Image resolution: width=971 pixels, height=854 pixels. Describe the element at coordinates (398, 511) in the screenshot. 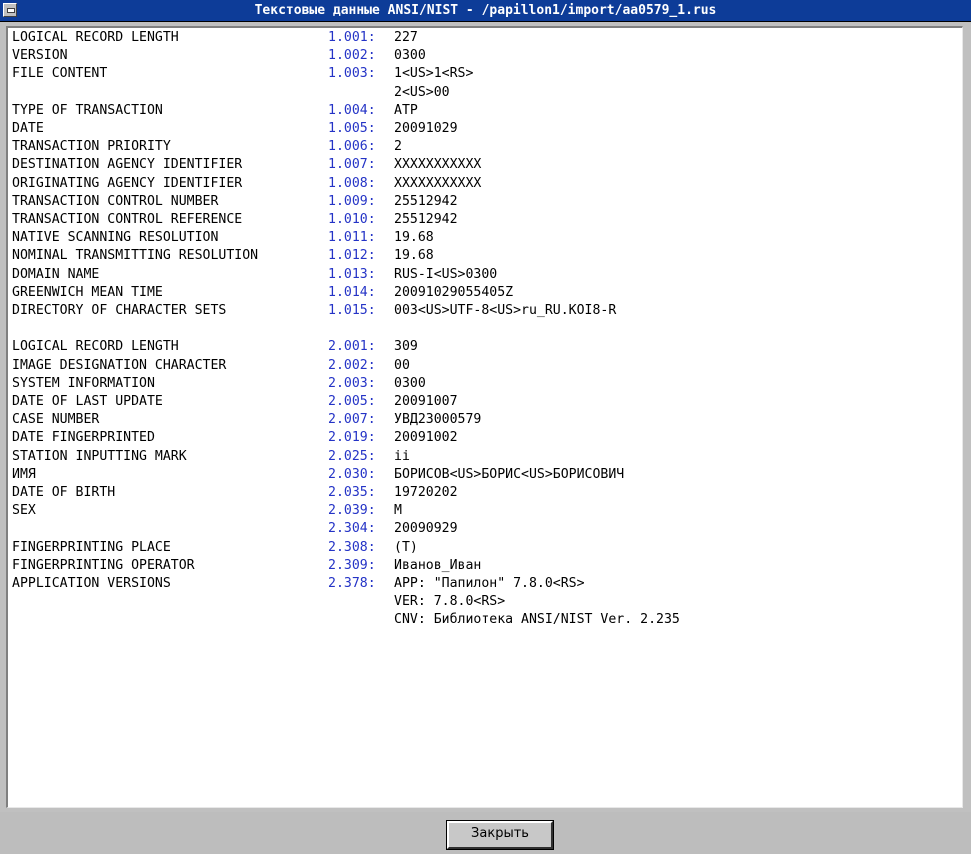

I see `record-value: M` at that location.